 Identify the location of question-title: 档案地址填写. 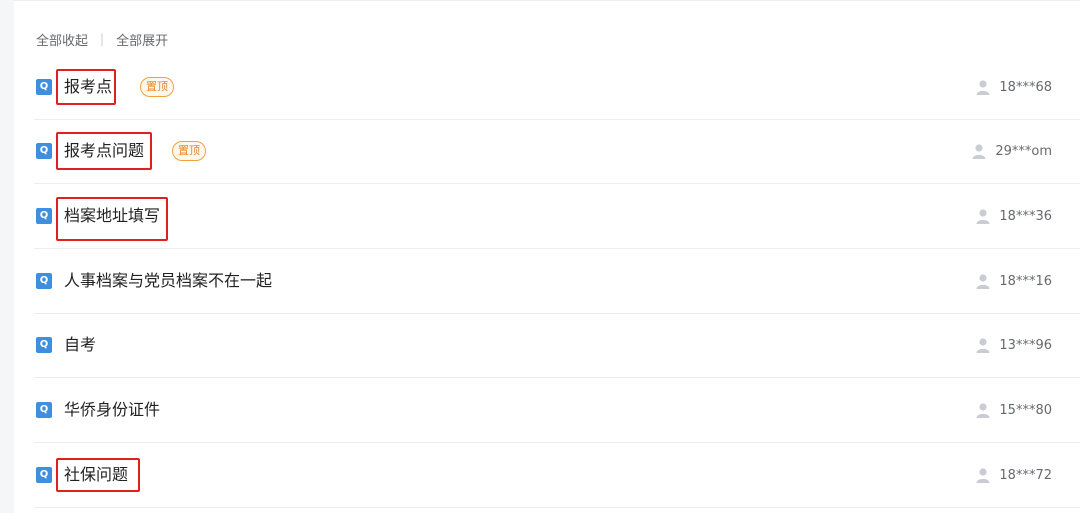
(112, 216).